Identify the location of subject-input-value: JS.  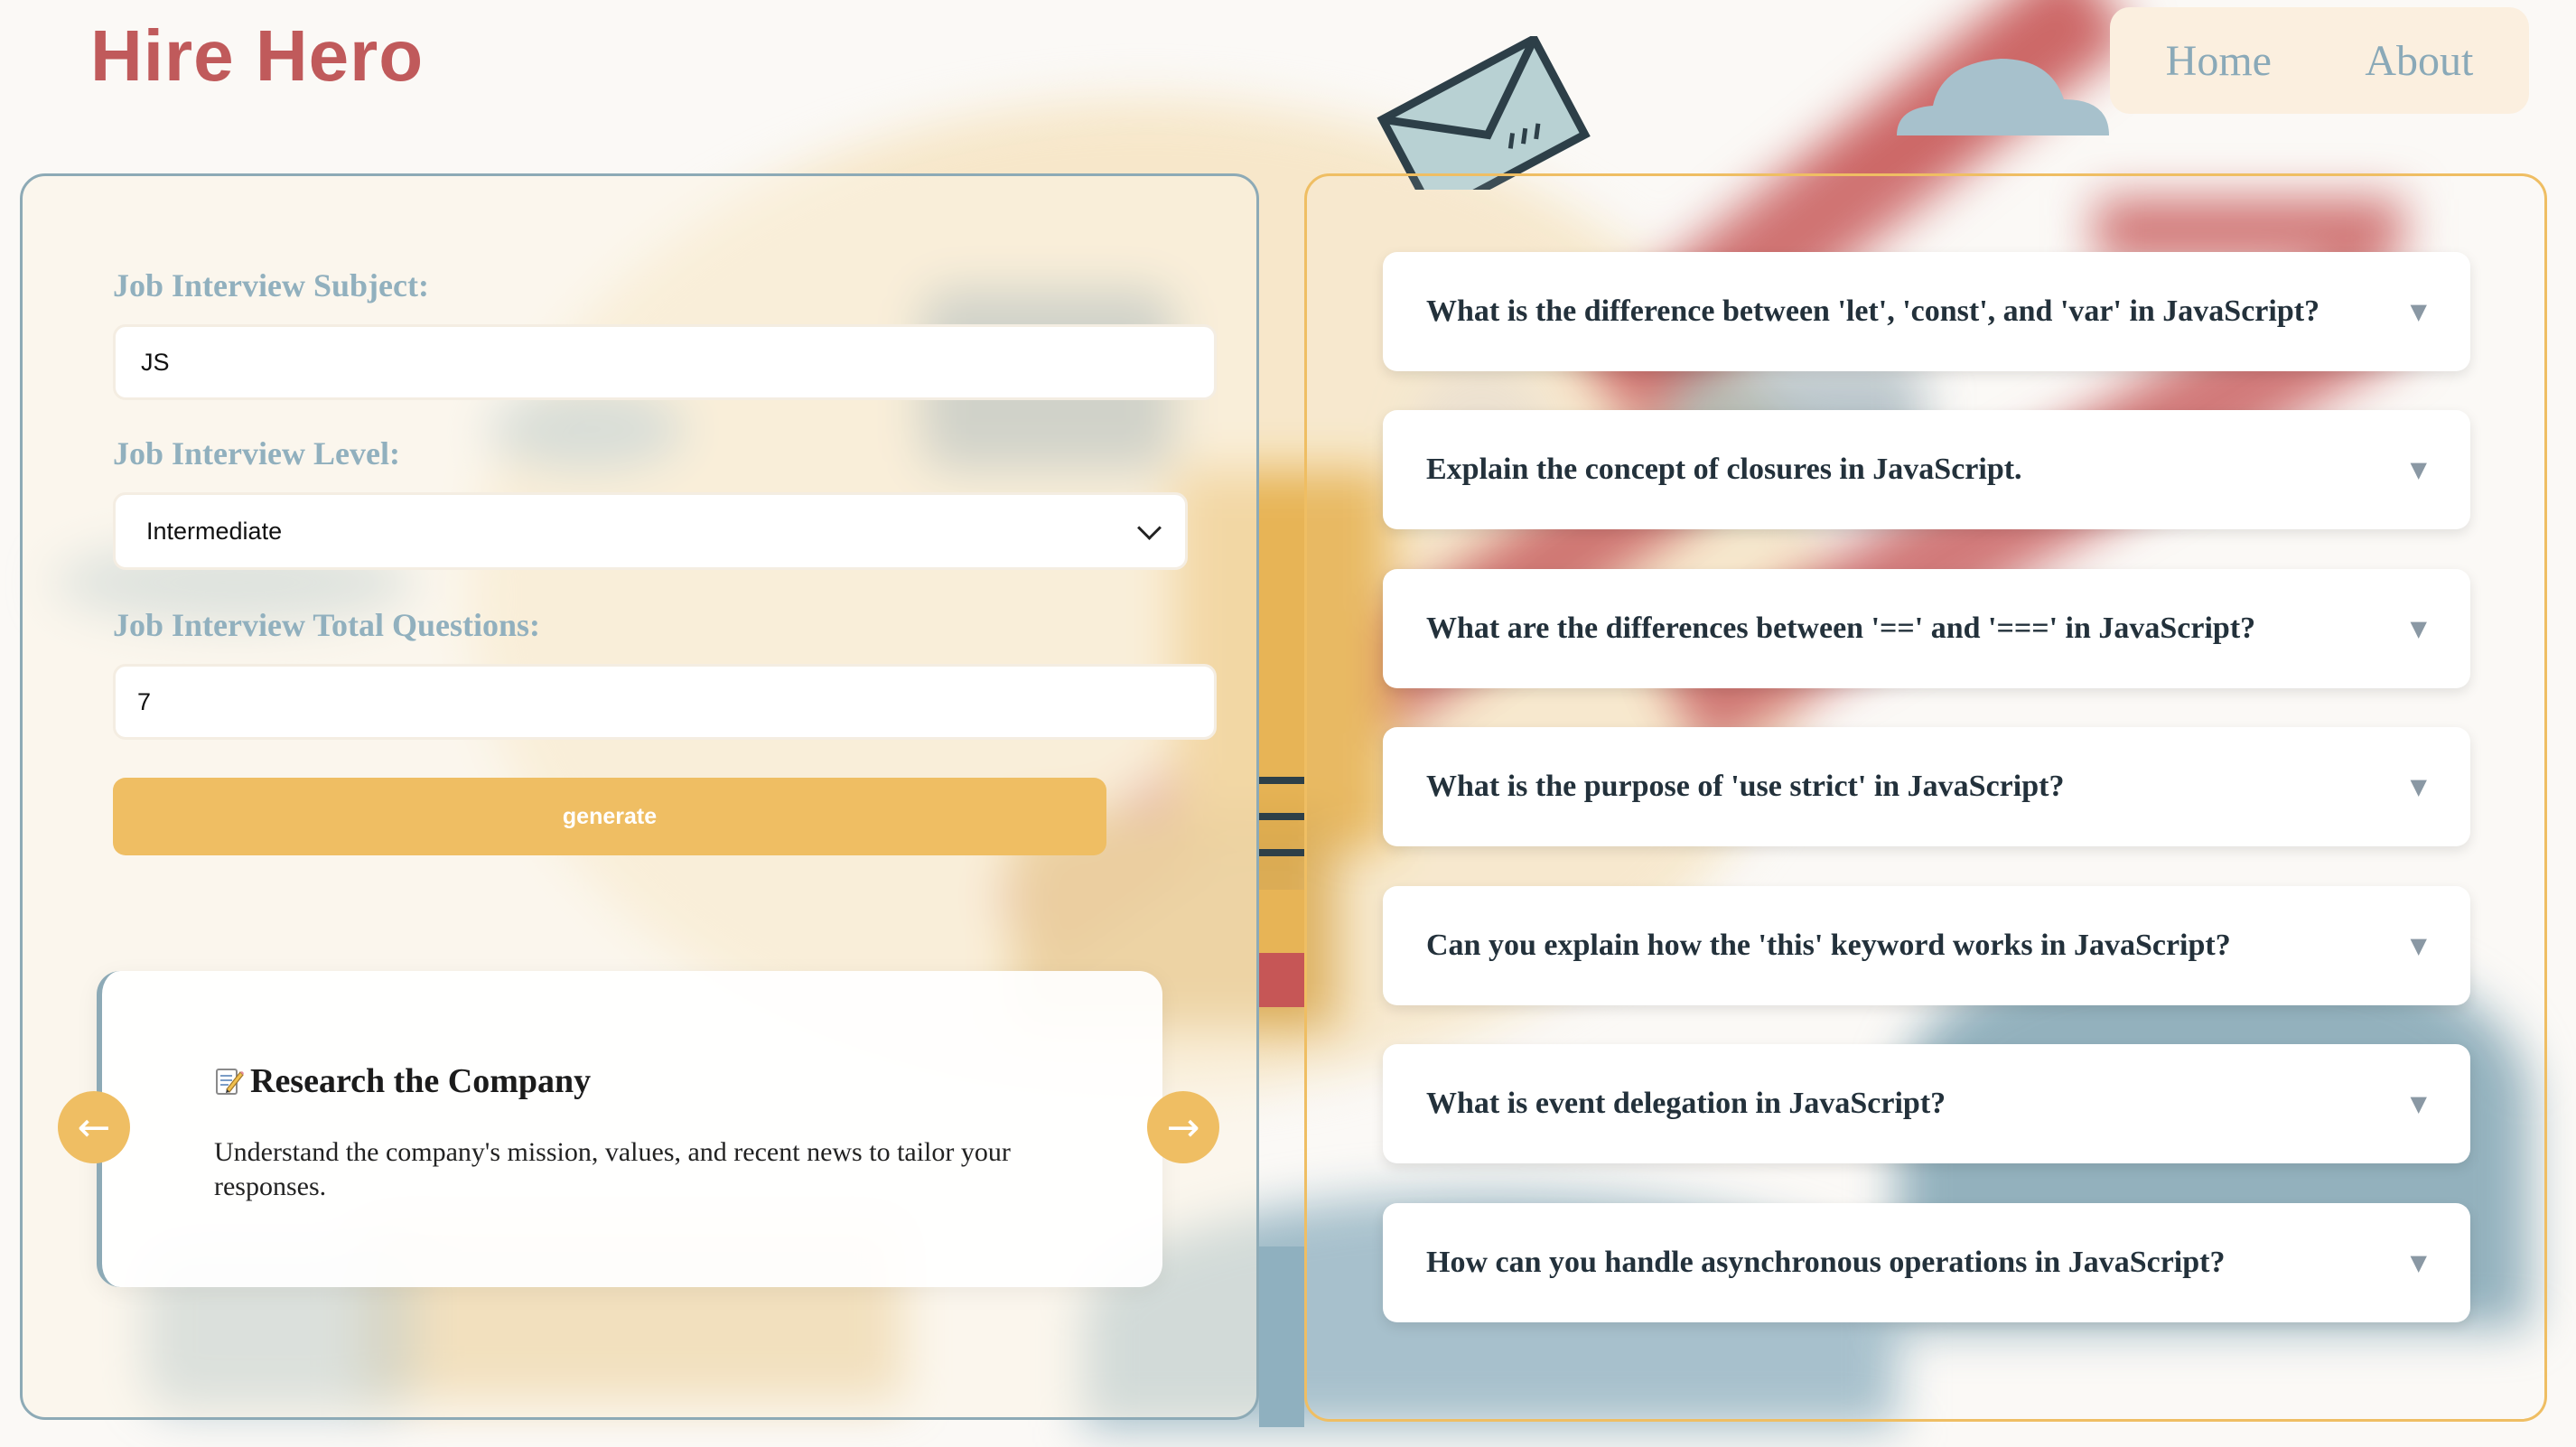
(155, 362).